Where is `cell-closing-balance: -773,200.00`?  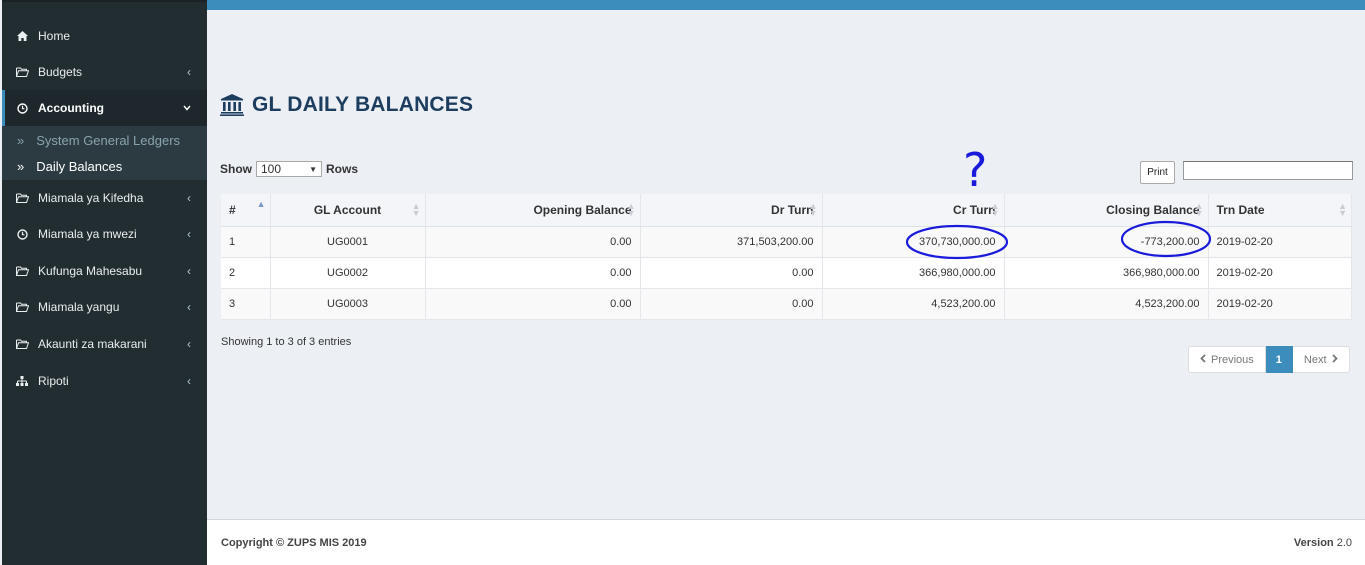
cell-closing-balance: -773,200.00 is located at coordinates (1106, 242).